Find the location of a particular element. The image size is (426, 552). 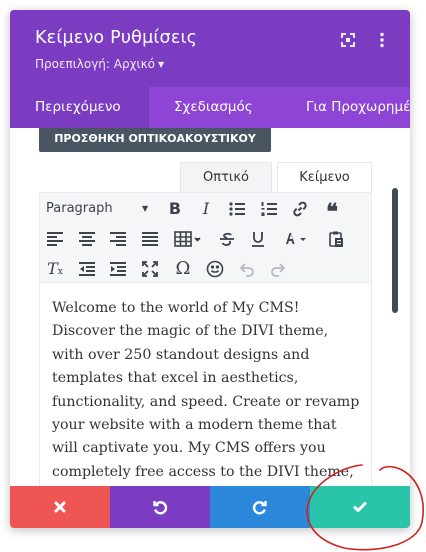

cancel-button is located at coordinates (60, 507).